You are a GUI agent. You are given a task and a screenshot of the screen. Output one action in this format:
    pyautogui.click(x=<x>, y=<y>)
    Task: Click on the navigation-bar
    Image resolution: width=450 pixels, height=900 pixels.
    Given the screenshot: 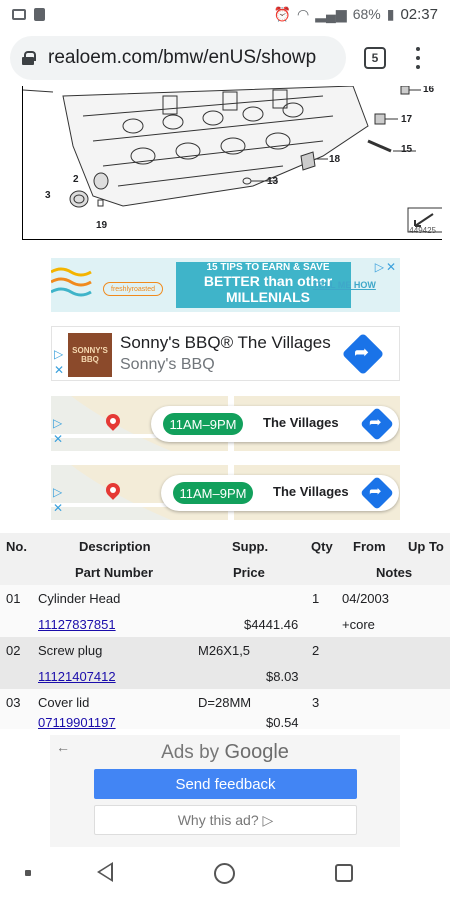 What is the action you would take?
    pyautogui.click(x=225, y=874)
    